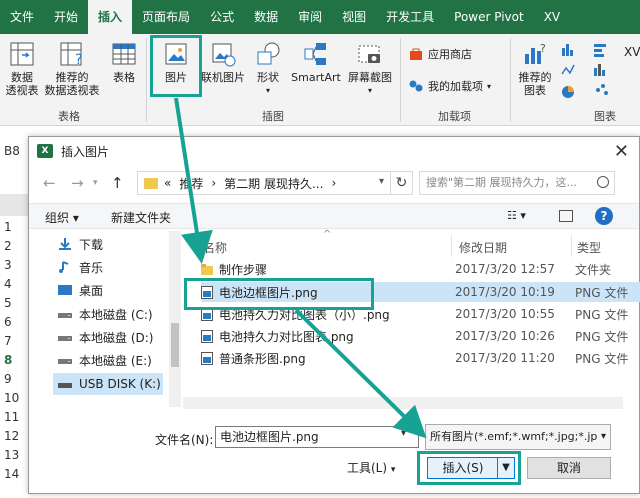 The width and height of the screenshot is (640, 498). What do you see at coordinates (22, 17) in the screenshot?
I see `tab-file: 文件` at bounding box center [22, 17].